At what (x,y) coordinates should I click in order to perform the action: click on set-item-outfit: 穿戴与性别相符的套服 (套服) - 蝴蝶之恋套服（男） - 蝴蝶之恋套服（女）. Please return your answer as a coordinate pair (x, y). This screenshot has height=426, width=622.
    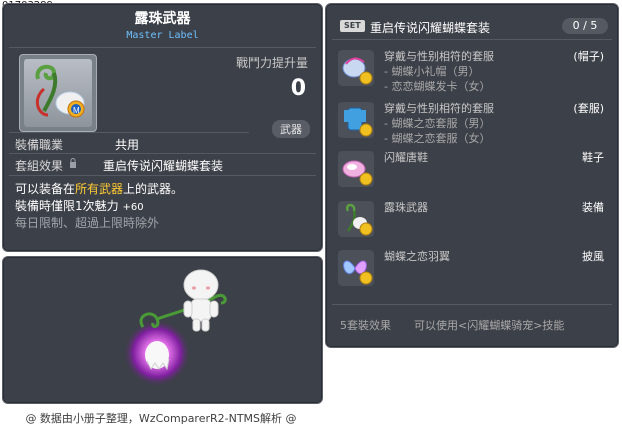
    Looking at the image, I should click on (474, 122).